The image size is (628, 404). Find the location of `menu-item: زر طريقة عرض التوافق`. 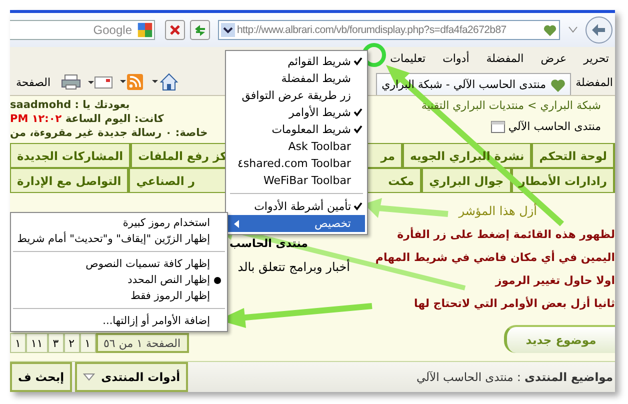

menu-item: زر طريقة عرض التوافق is located at coordinates (296, 95).